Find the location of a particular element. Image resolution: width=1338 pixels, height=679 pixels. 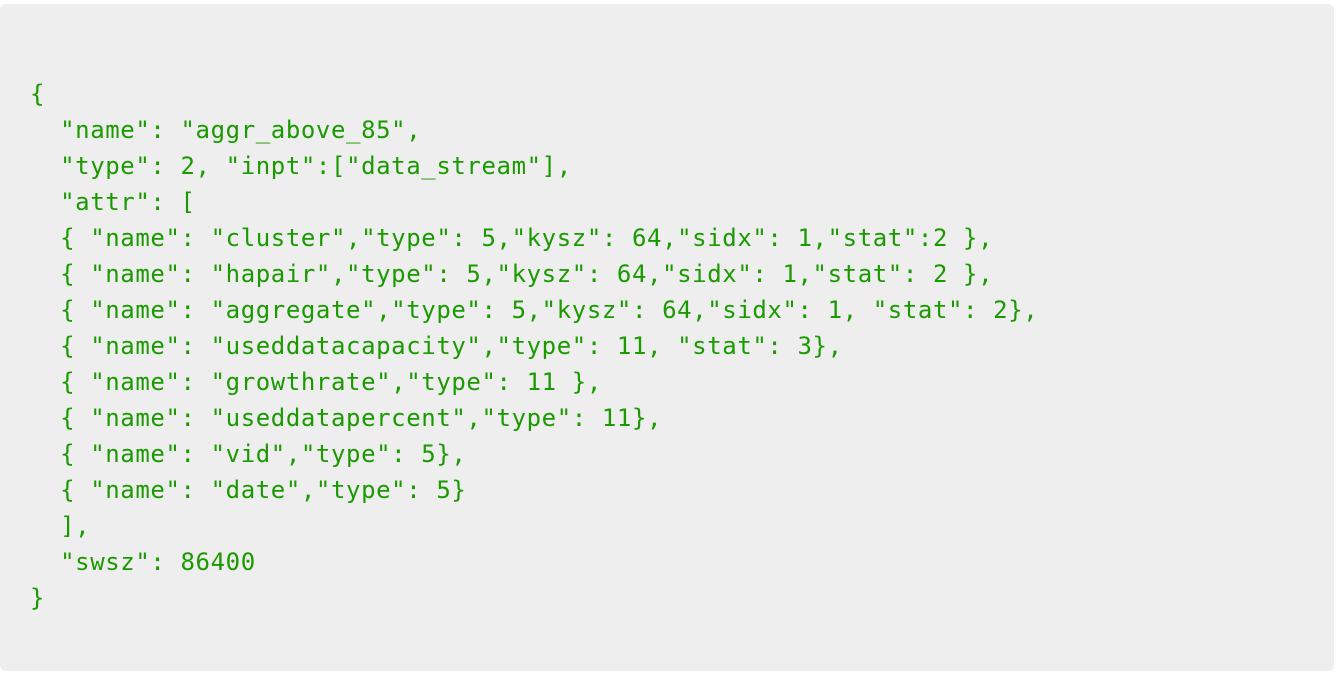

code-line: "attr": [ is located at coordinates (113, 202).